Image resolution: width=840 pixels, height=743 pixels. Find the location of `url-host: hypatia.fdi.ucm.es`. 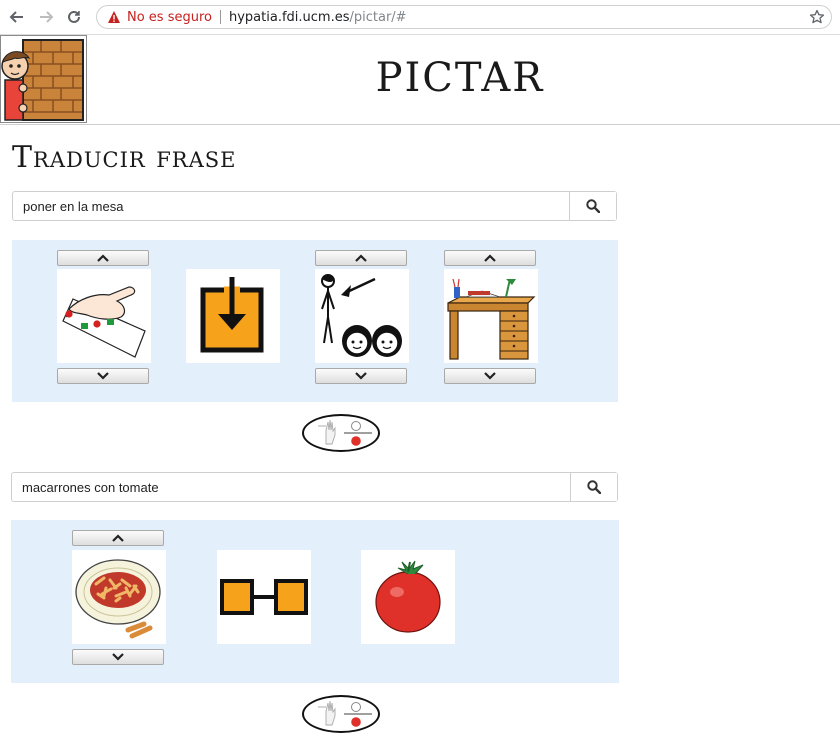

url-host: hypatia.fdi.ucm.es is located at coordinates (289, 17).